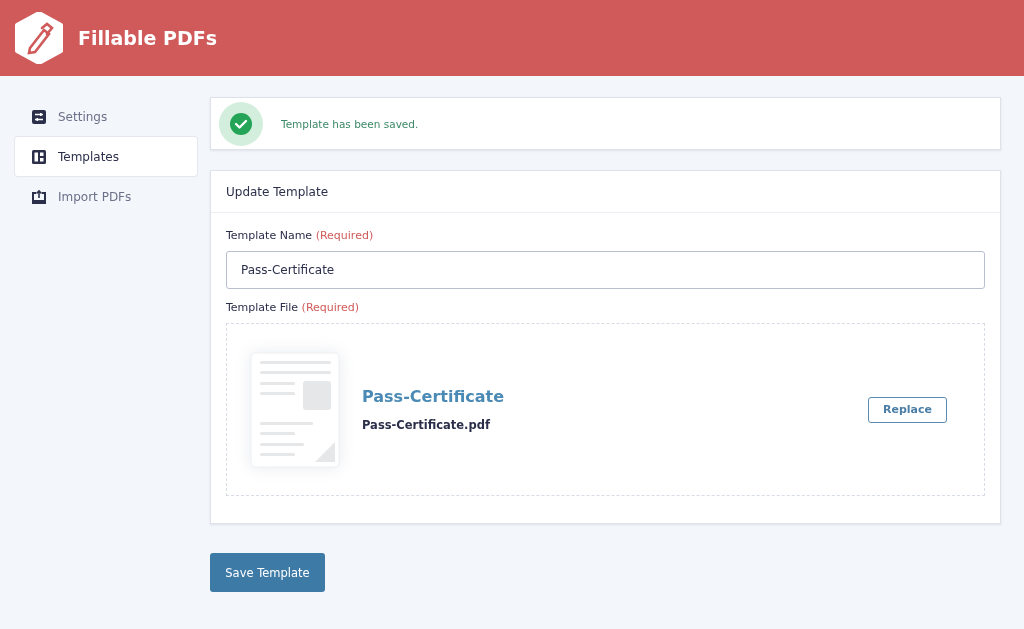 This screenshot has height=629, width=1024. Describe the element at coordinates (147, 38) in the screenshot. I see `app-title: Fillable PDFs` at that location.